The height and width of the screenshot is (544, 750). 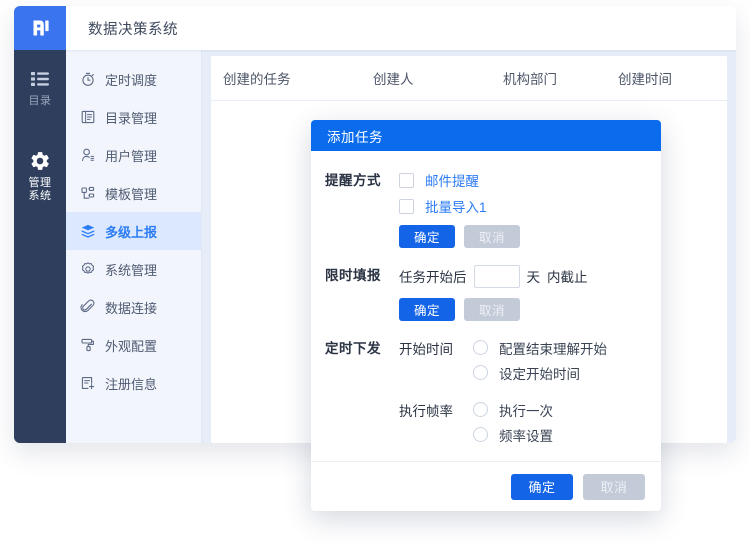 I want to click on catalog-icon, so click(x=88, y=117).